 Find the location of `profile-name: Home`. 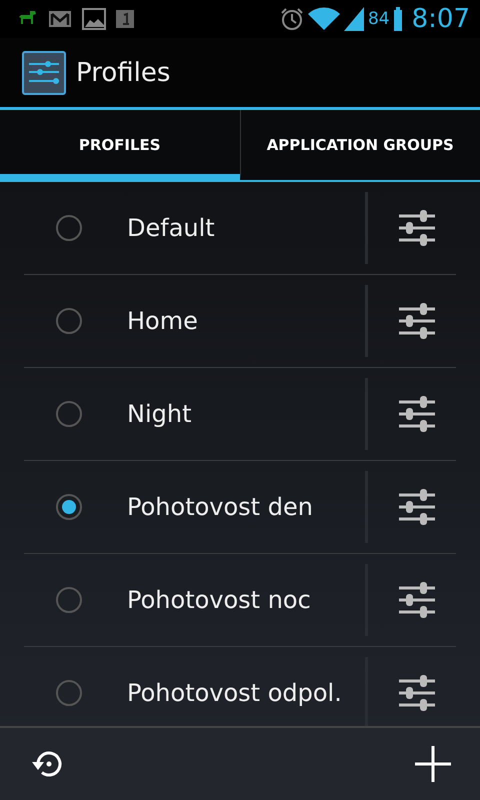

profile-name: Home is located at coordinates (246, 321).